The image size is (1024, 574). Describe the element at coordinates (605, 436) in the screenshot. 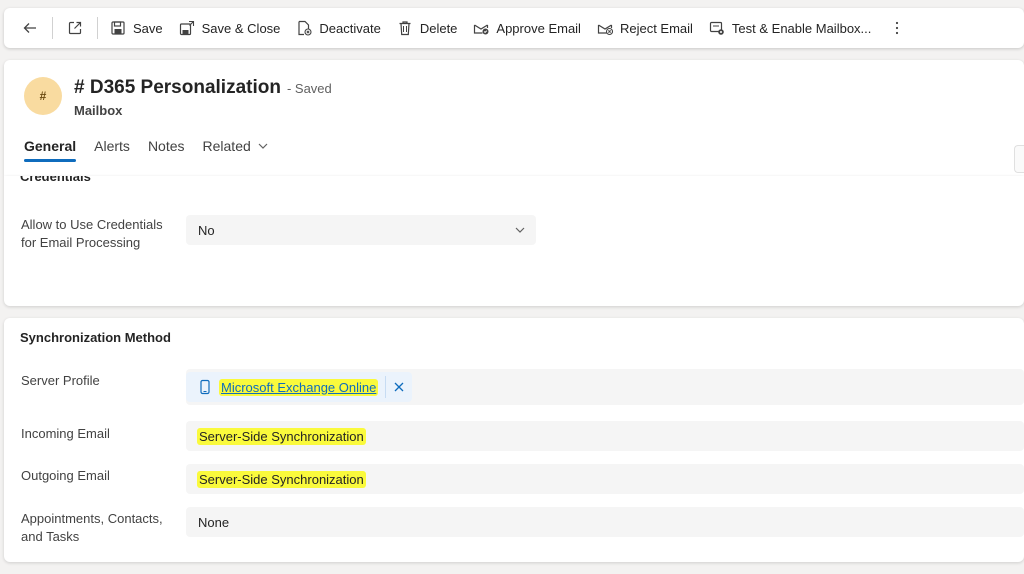

I see `incoming-email-field: Server-Side Synchronization` at that location.